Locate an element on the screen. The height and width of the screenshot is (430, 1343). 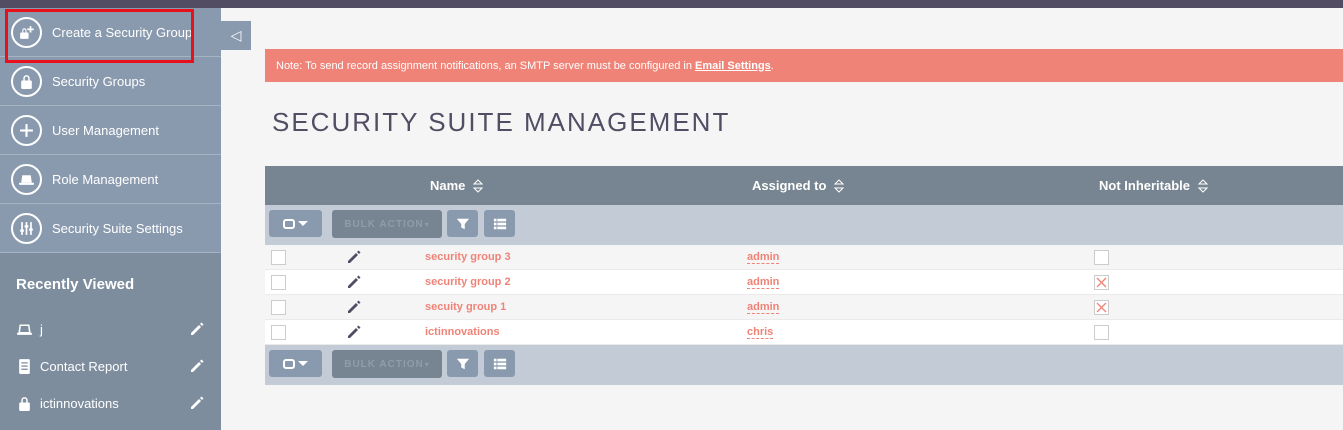
user-management-action: User Management is located at coordinates (110, 130).